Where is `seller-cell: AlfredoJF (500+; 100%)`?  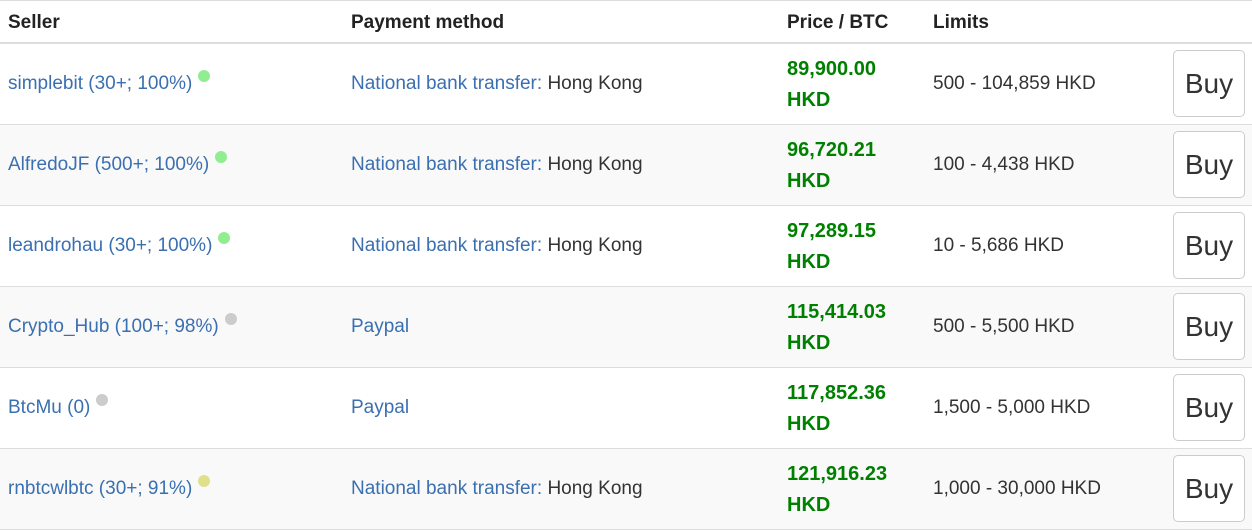 seller-cell: AlfredoJF (500+; 100%) is located at coordinates (118, 164).